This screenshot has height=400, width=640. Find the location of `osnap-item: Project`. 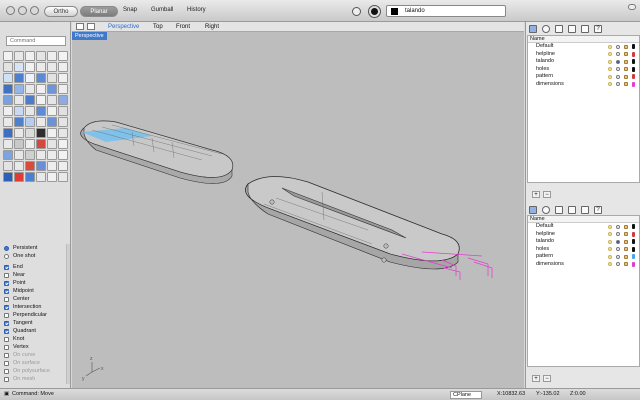

osnap-item: Project is located at coordinates (36, 383).